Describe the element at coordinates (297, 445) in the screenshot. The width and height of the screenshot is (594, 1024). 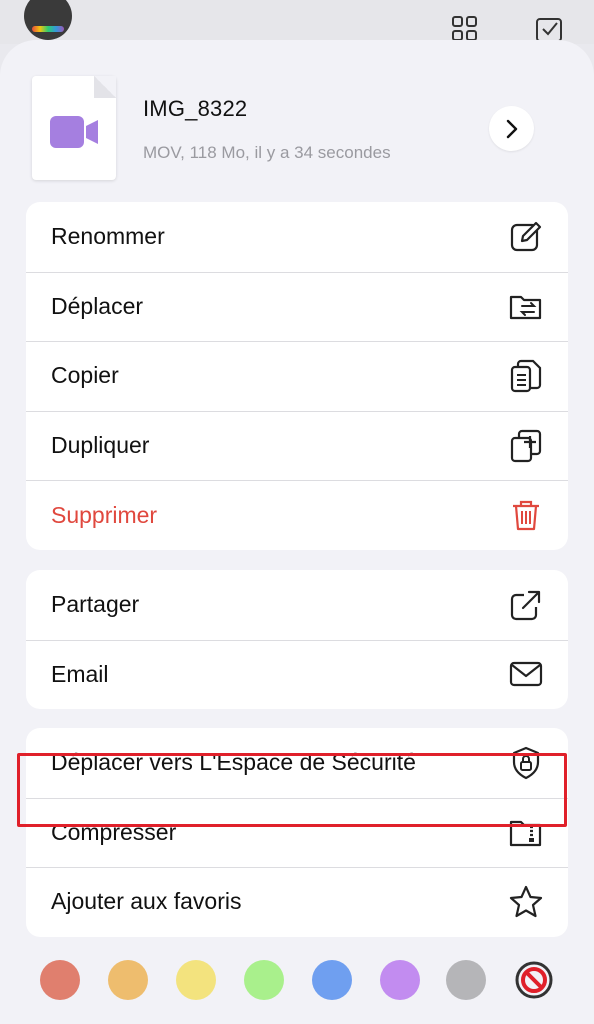
I see `duplicate-action: Dupliquer` at that location.